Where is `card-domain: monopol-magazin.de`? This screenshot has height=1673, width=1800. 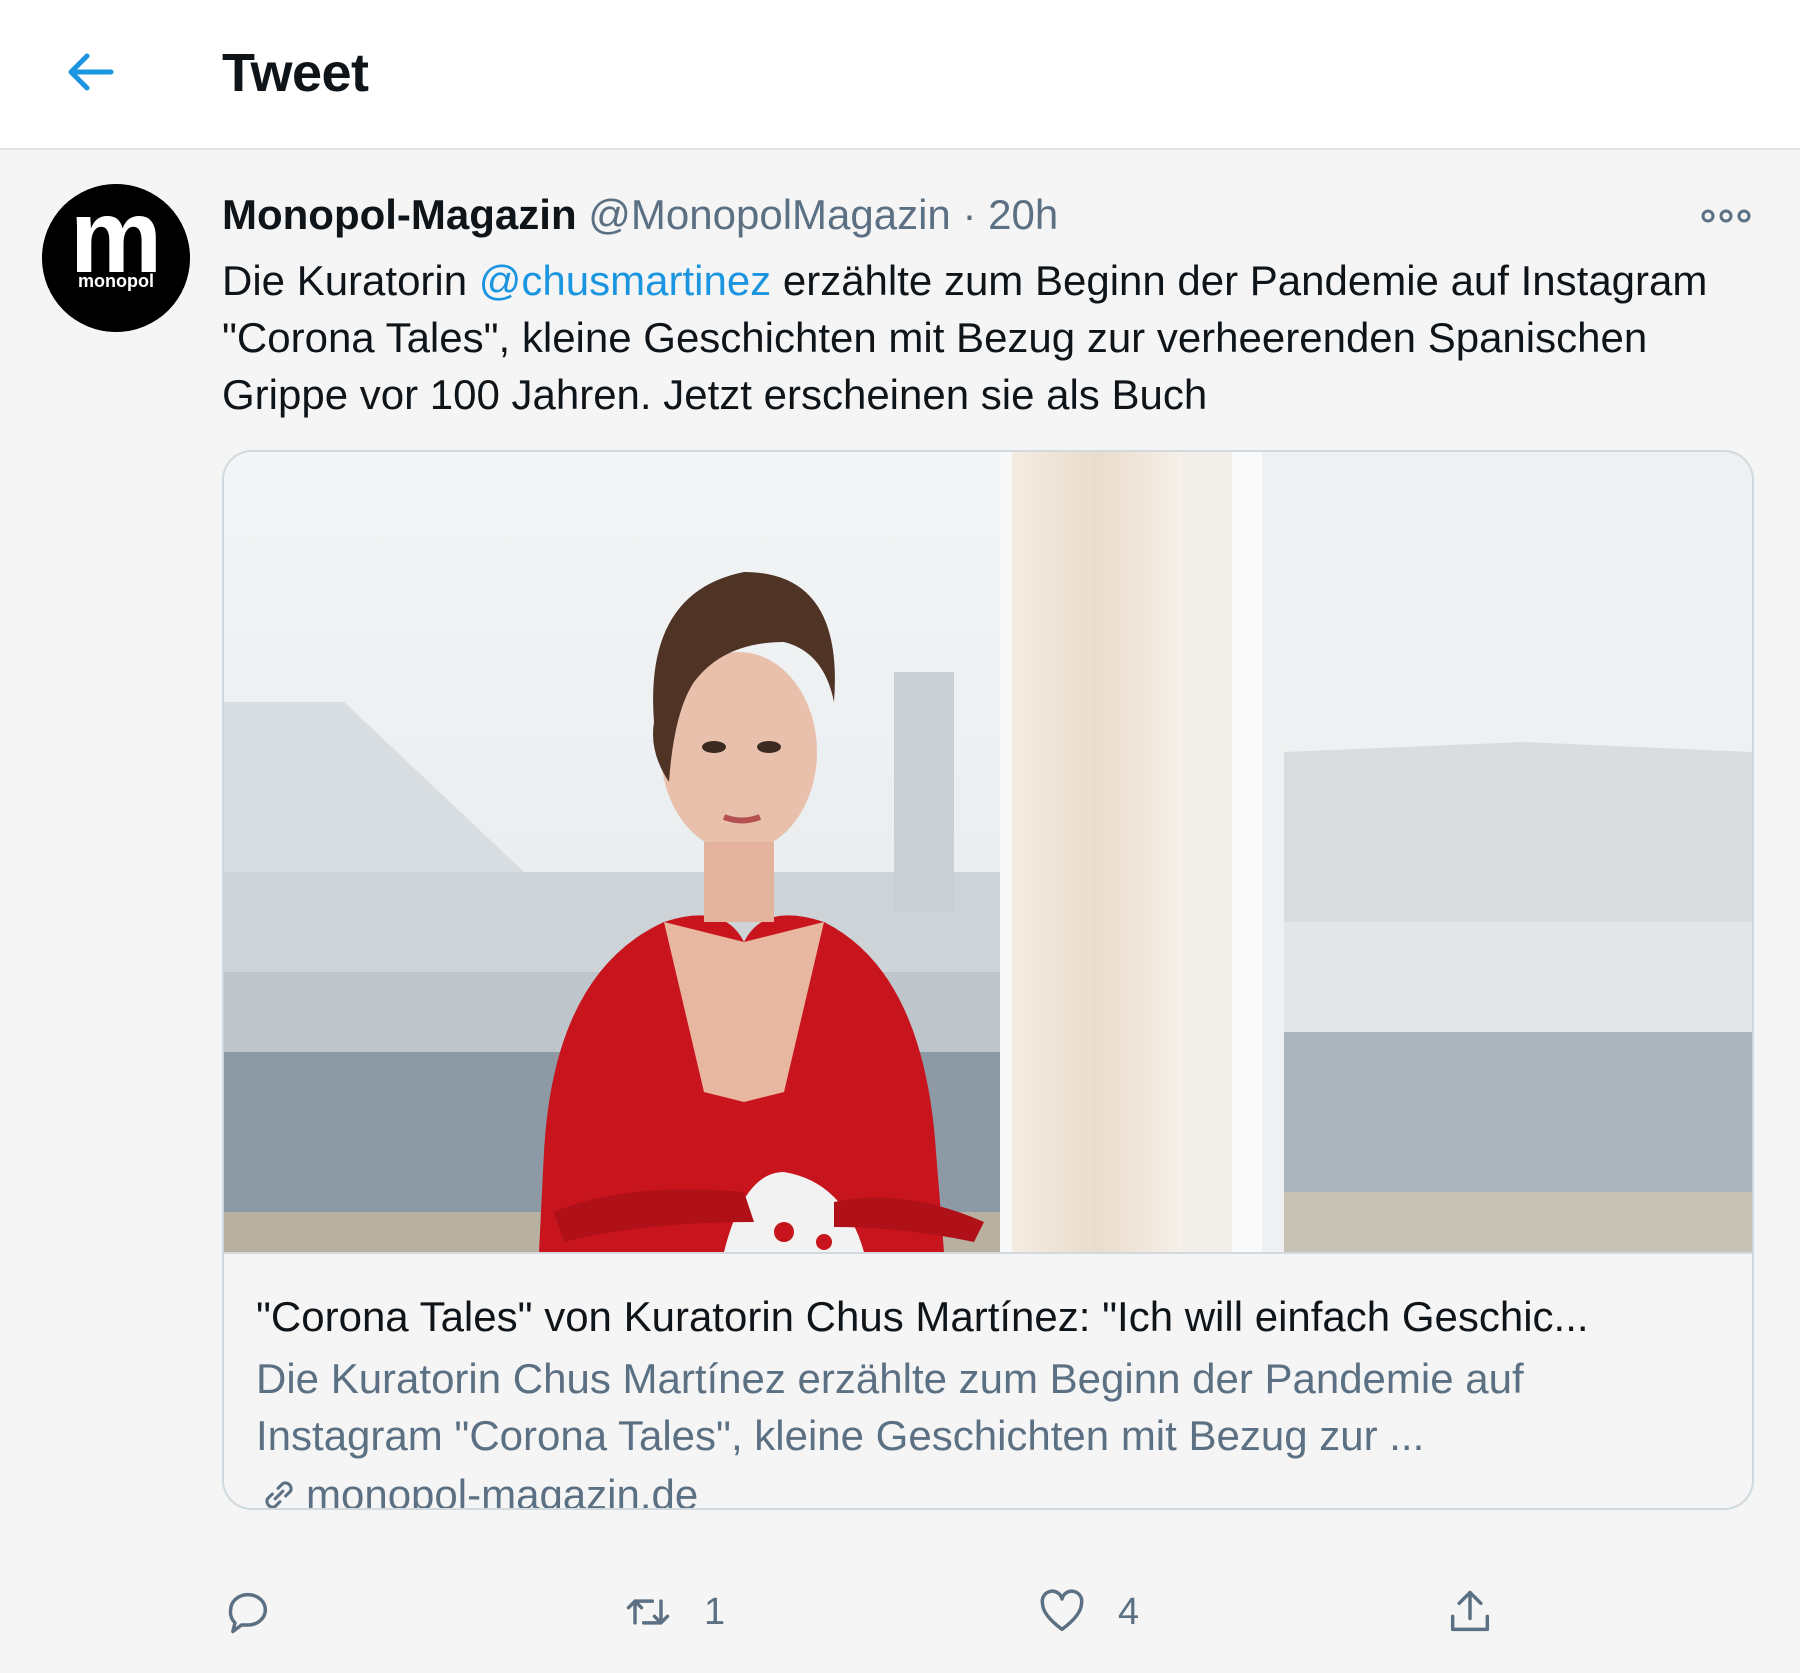
card-domain: monopol-magazin.de is located at coordinates (477, 1489).